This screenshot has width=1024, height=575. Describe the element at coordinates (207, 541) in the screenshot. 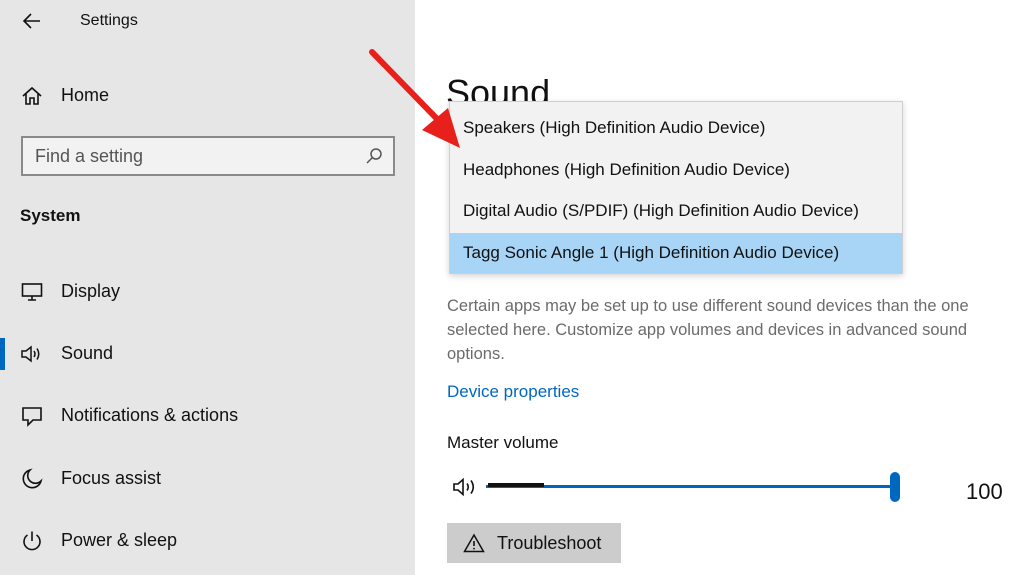

I see `sidebar-item-power-sleep: Power & sleep` at that location.